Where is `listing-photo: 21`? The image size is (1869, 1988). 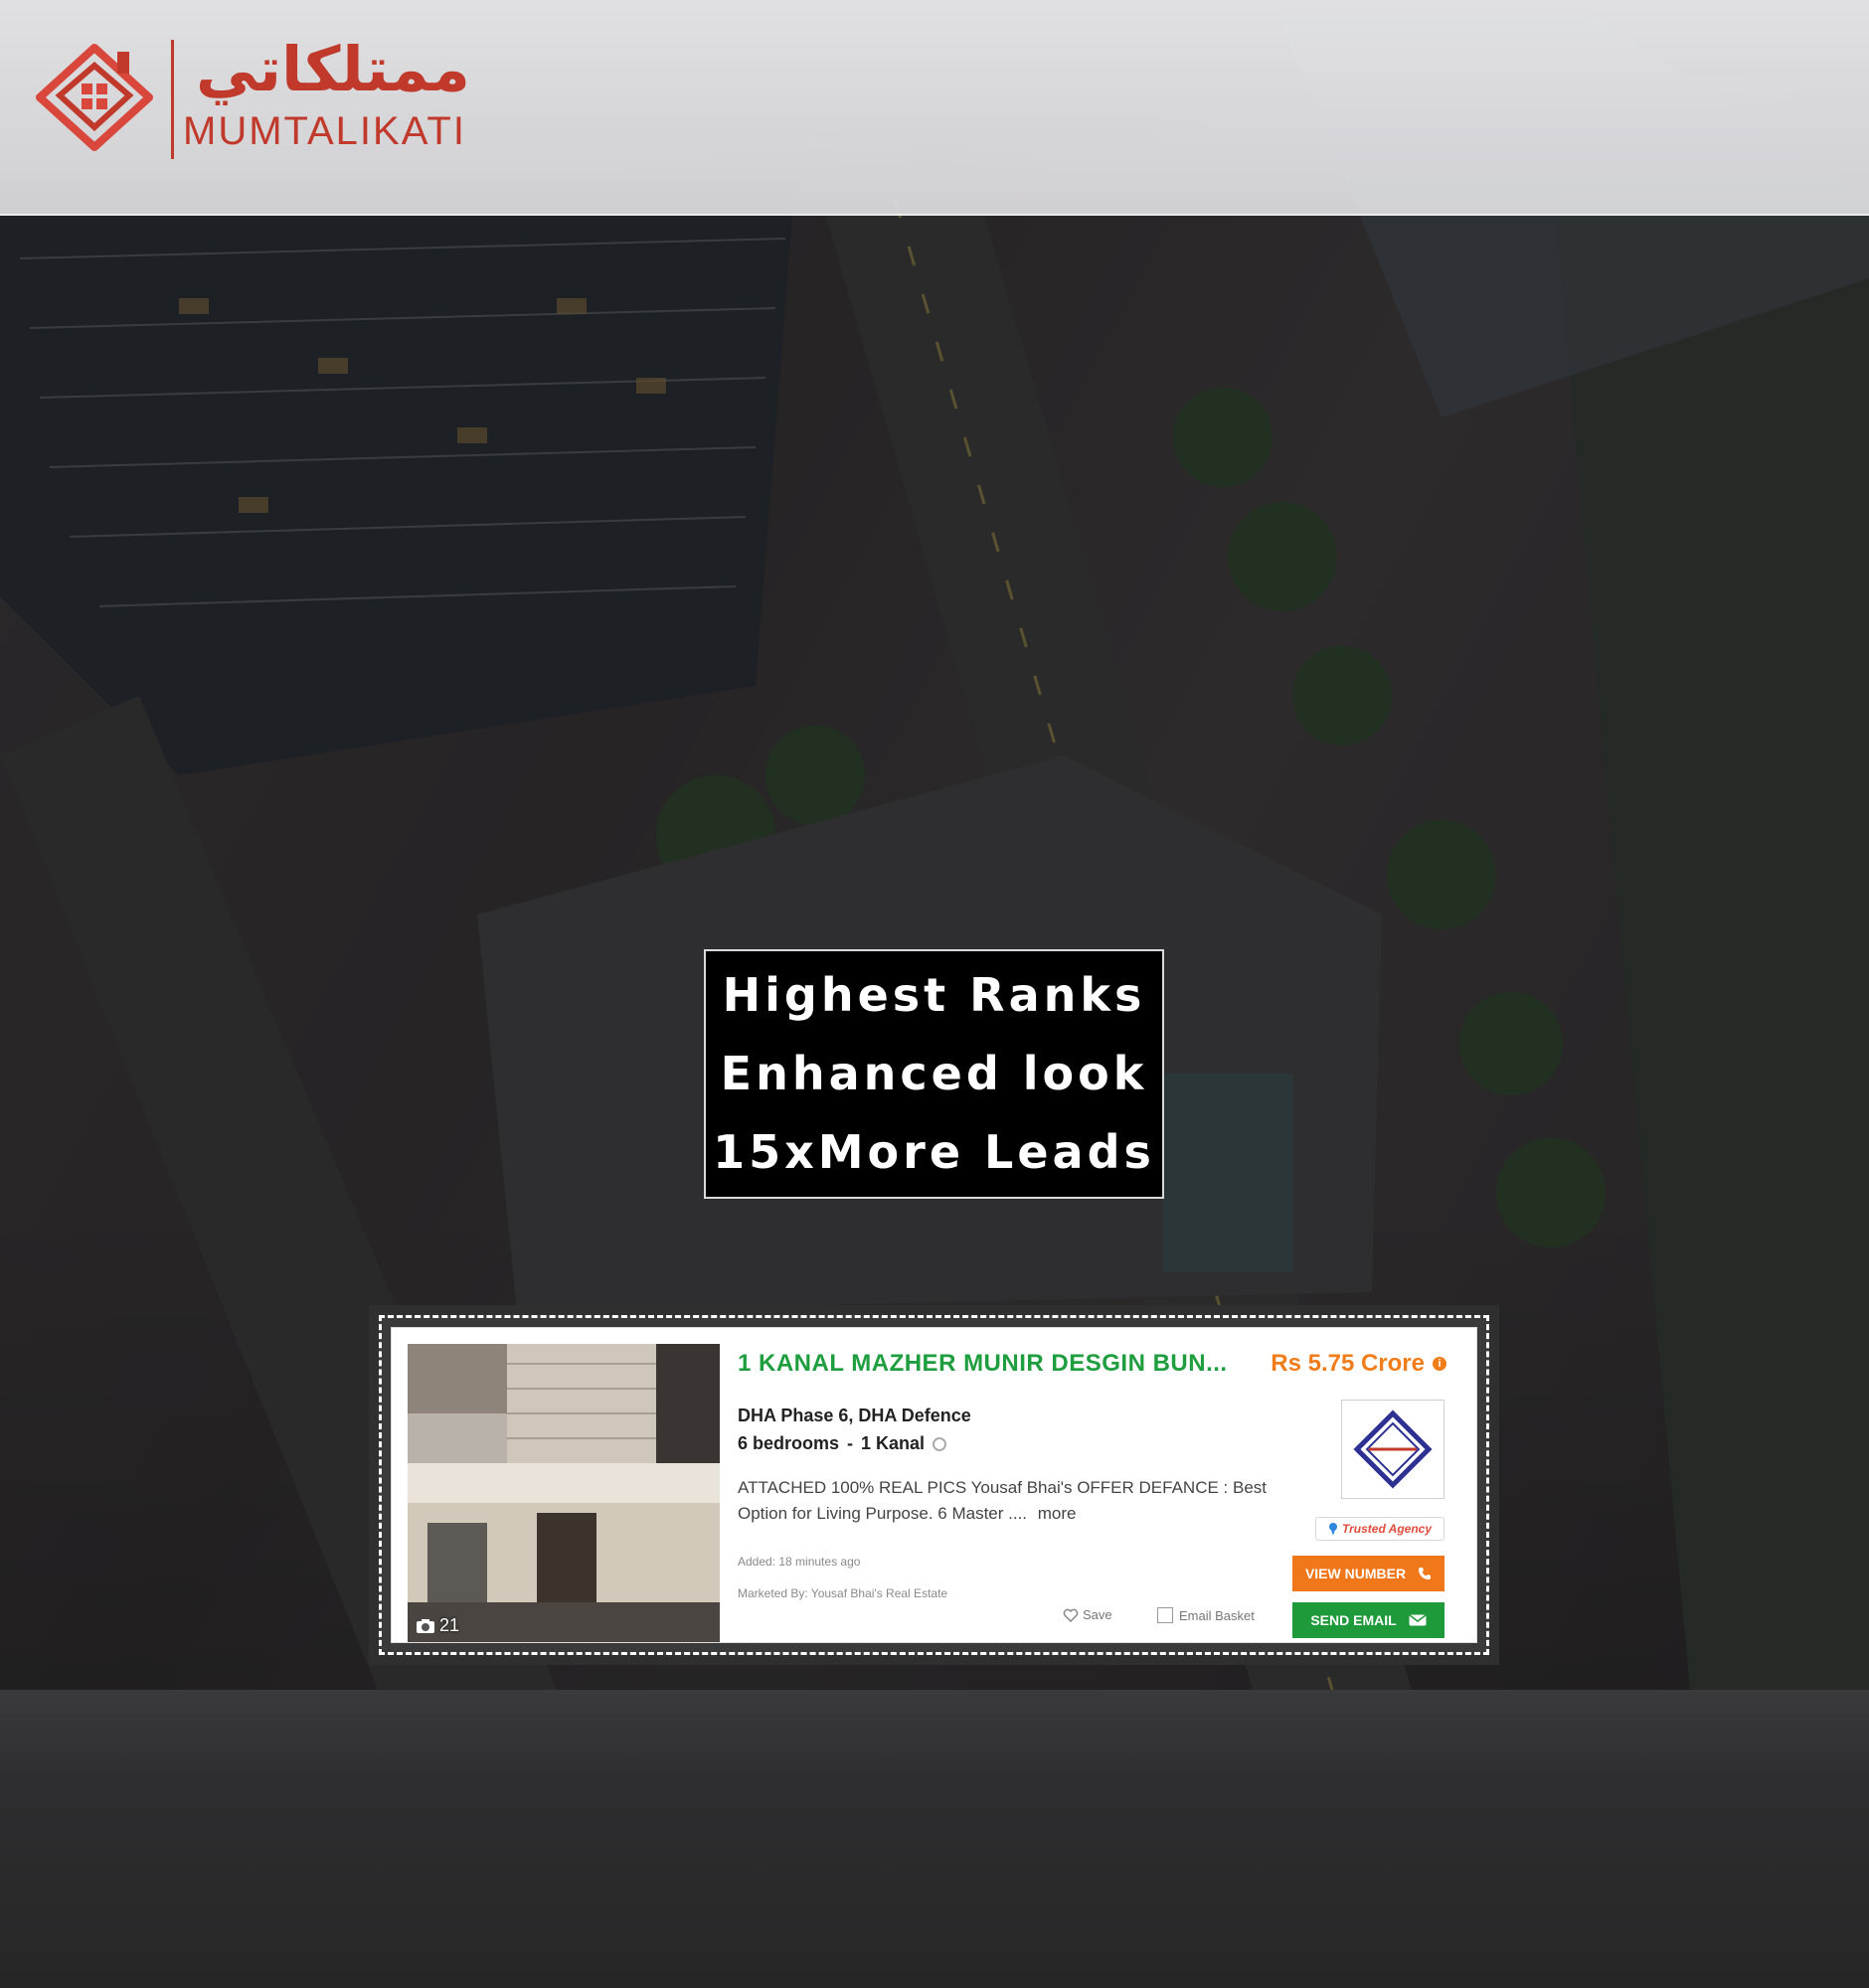 listing-photo: 21 is located at coordinates (564, 1493).